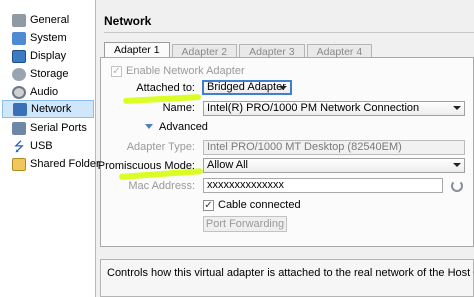  I want to click on sidebar-item-label: Serial Ports, so click(58, 128).